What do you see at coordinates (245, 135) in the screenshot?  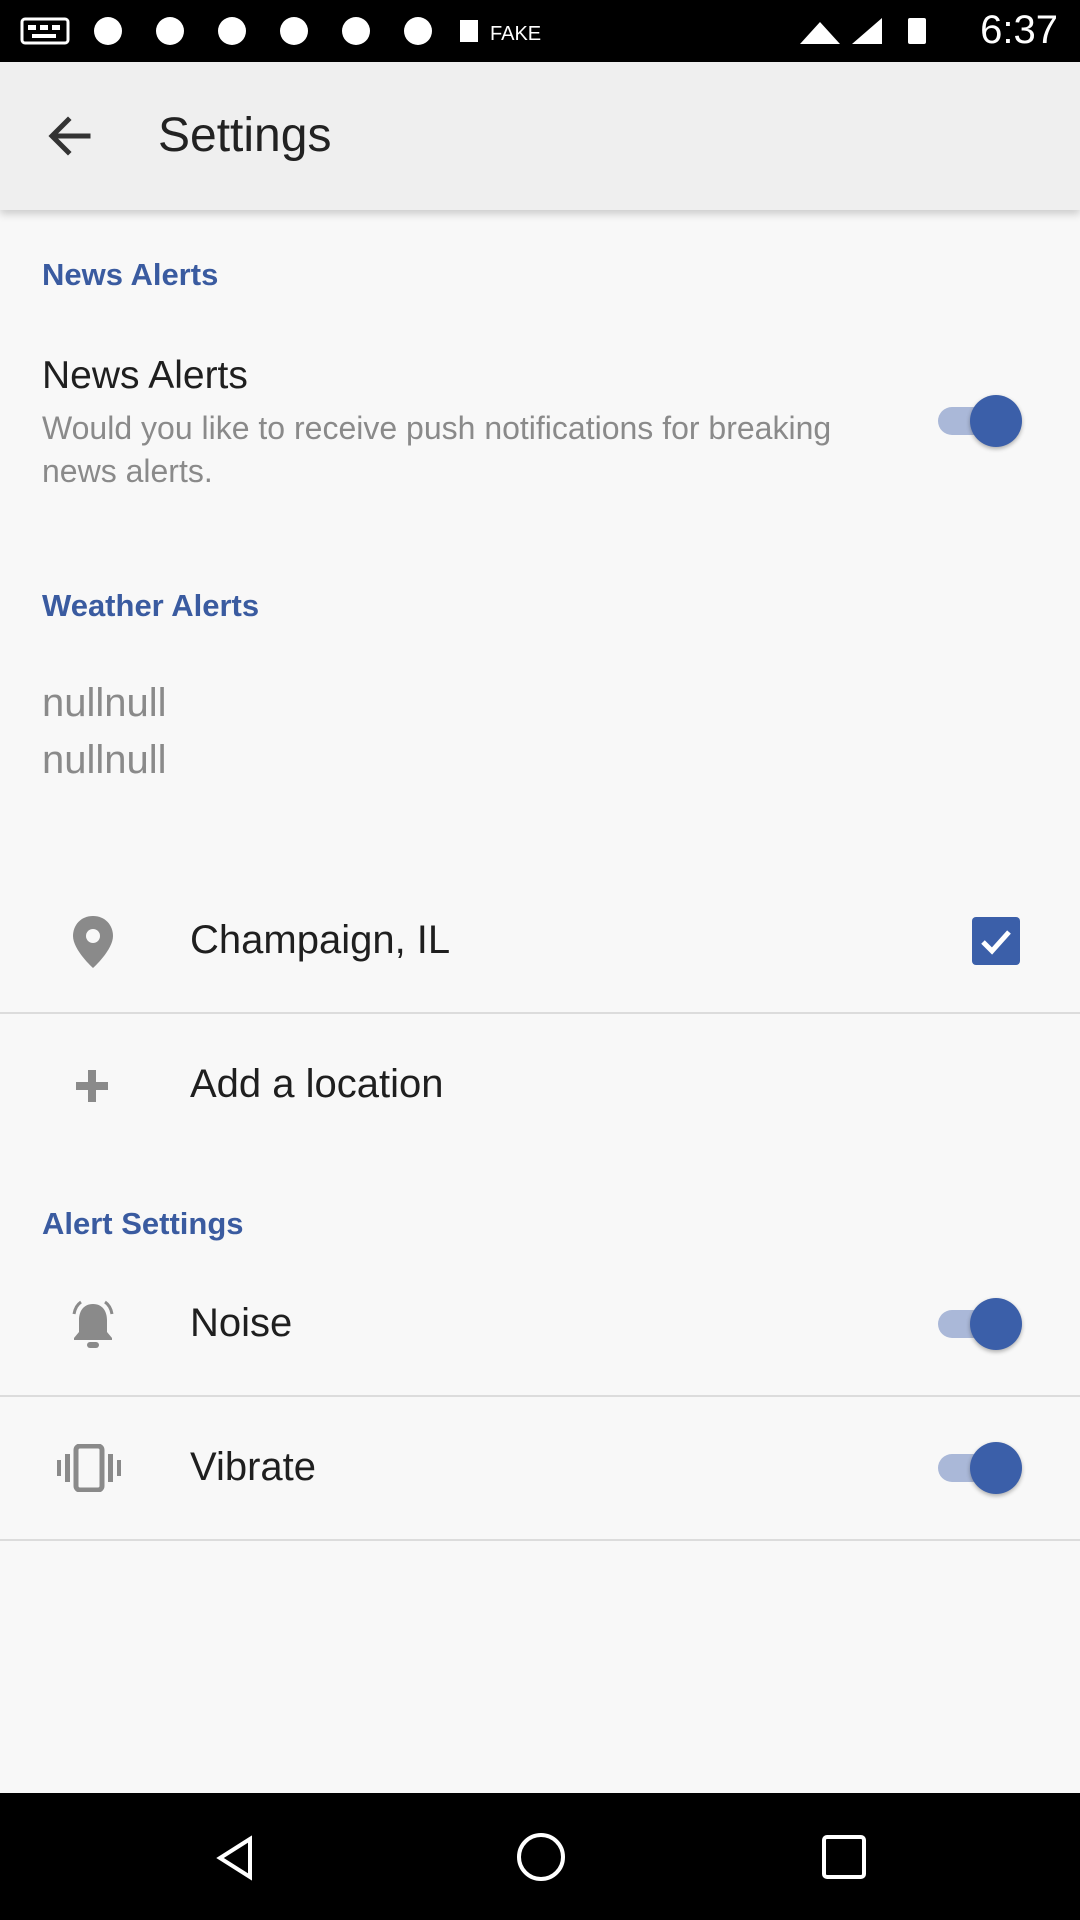 I see `page-title: Settings` at bounding box center [245, 135].